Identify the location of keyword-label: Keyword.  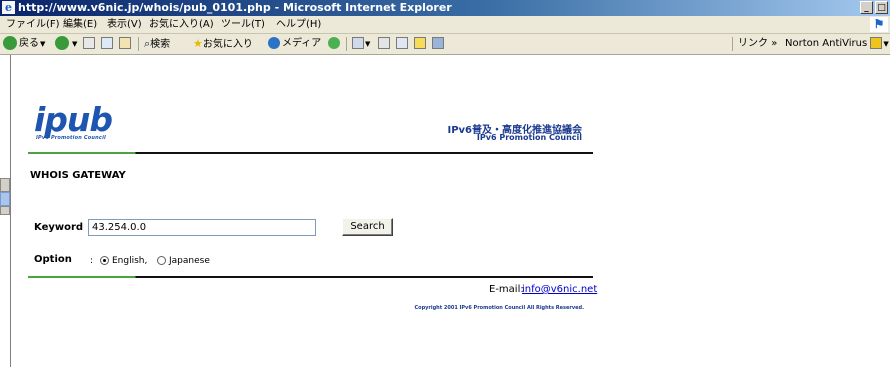
(59, 227).